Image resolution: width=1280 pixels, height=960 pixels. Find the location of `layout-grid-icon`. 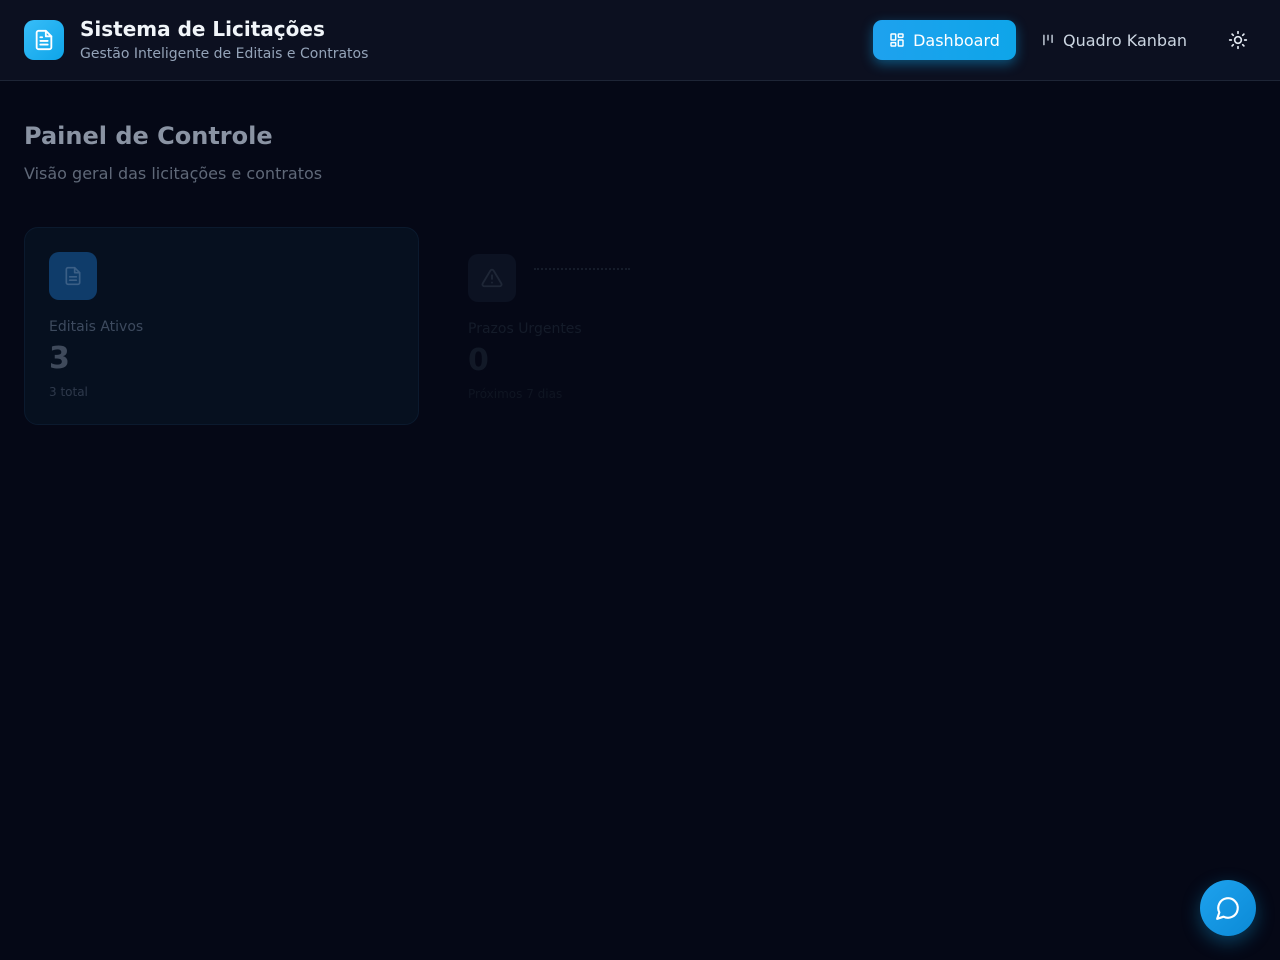

layout-grid-icon is located at coordinates (897, 40).